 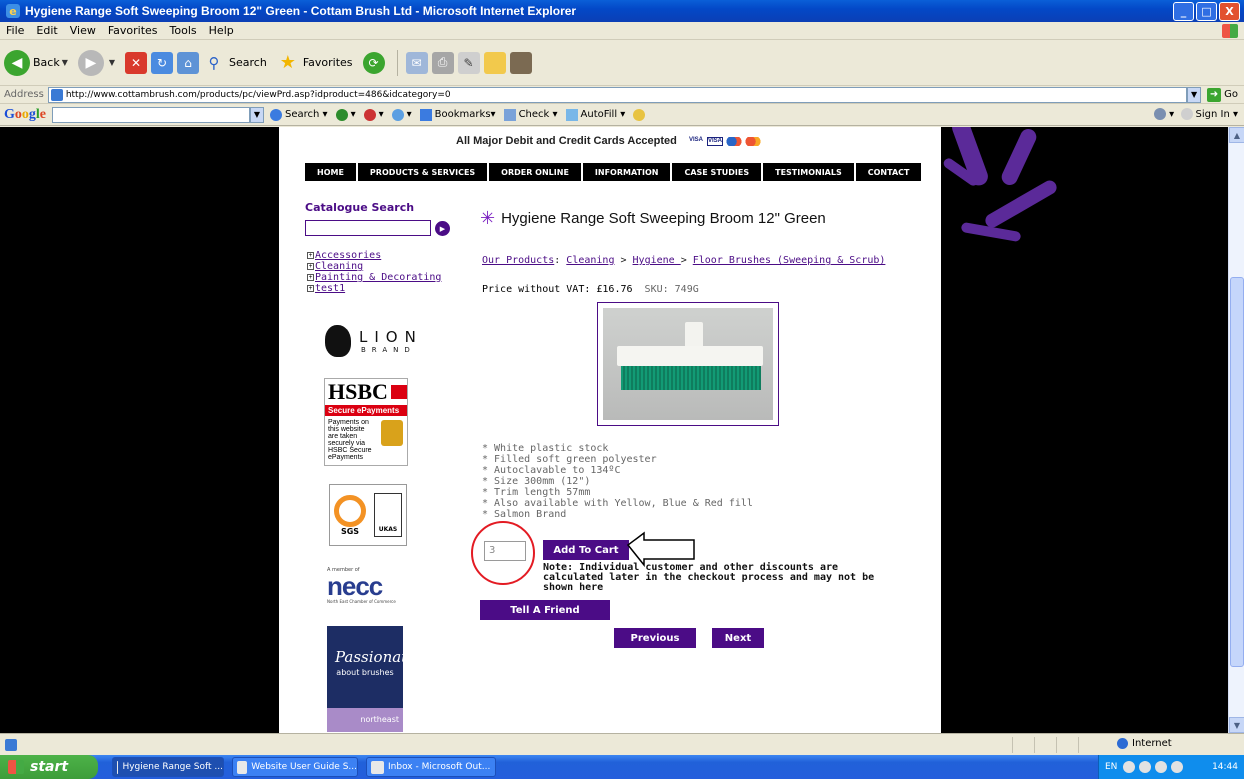 What do you see at coordinates (640, 114) in the screenshot?
I see `highlight-icon` at bounding box center [640, 114].